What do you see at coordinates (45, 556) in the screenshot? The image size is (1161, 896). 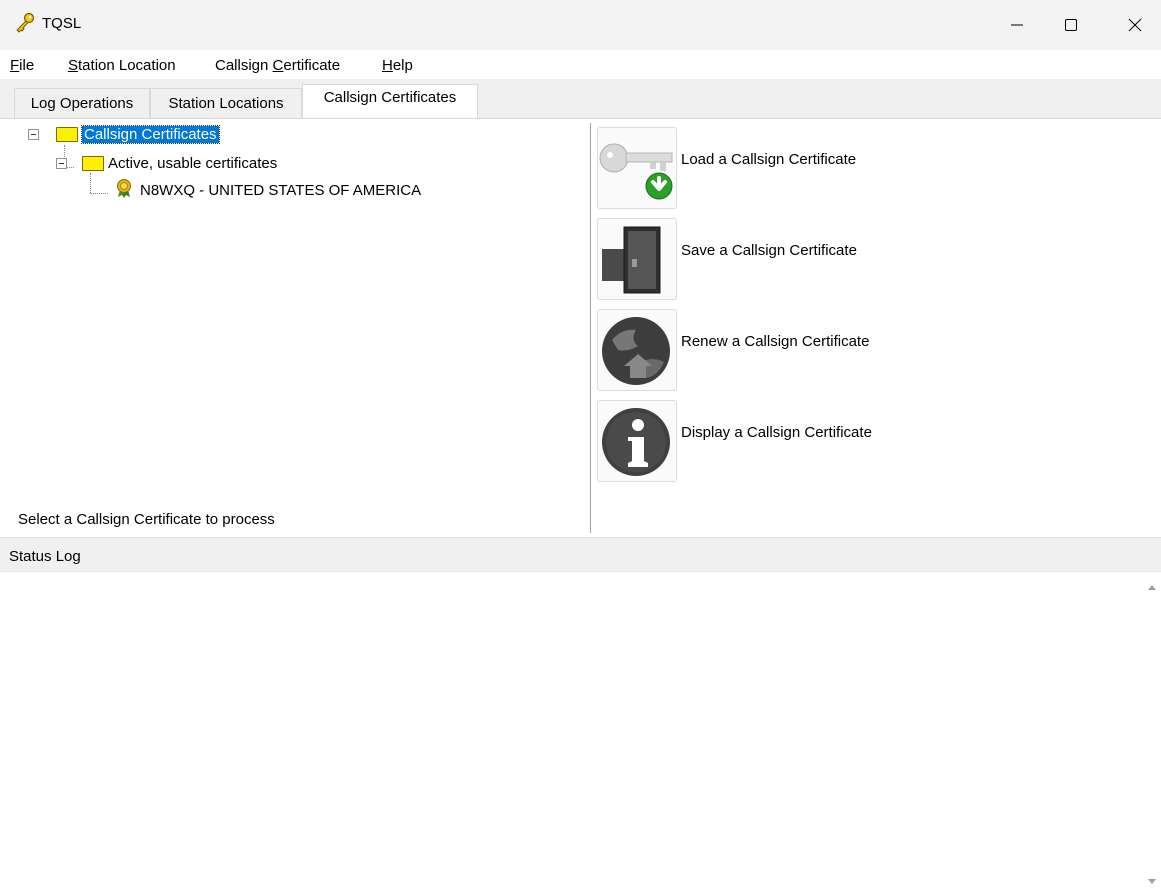 I see `status-log-title: Status Log` at bounding box center [45, 556].